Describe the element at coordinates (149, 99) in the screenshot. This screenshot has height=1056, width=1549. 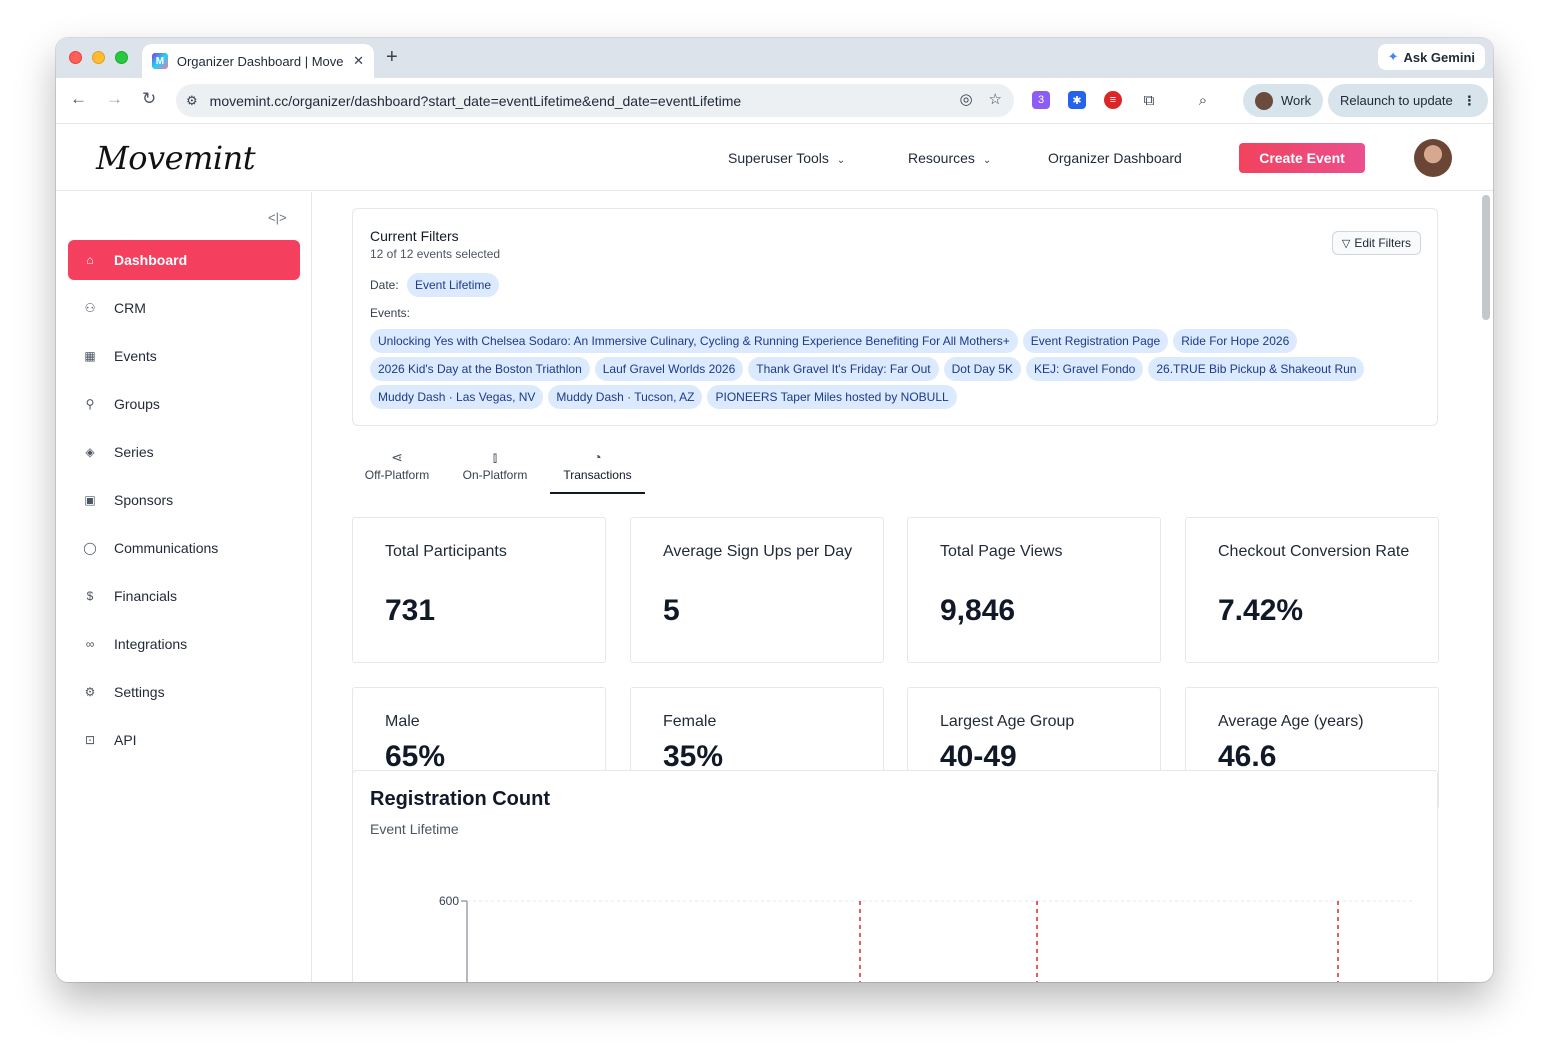
I see `reload-icon: ↻` at that location.